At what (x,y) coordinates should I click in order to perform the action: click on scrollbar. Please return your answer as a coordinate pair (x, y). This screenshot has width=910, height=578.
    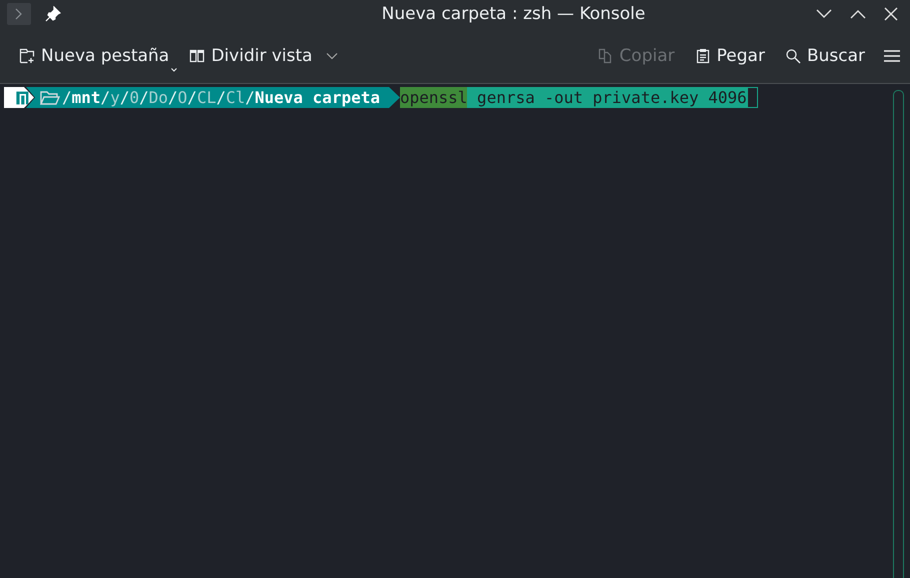
    Looking at the image, I should click on (898, 334).